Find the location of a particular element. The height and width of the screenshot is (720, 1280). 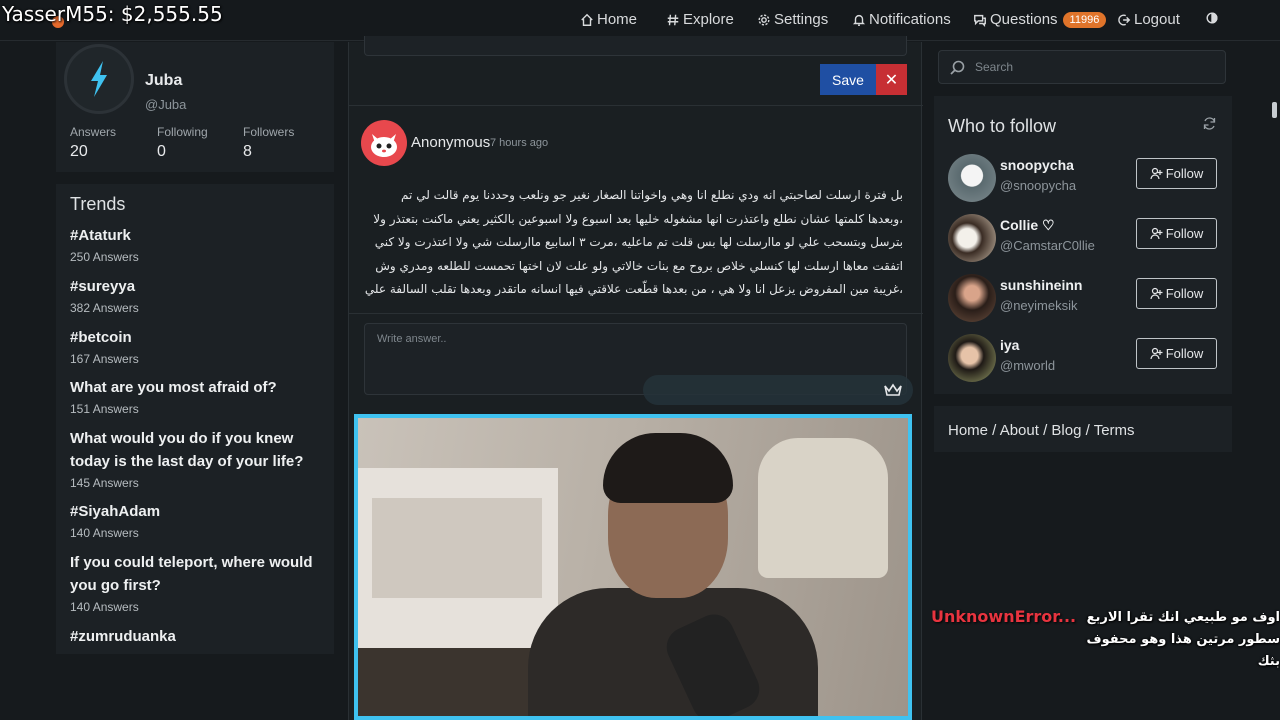

webcam-chair is located at coordinates (823, 508).